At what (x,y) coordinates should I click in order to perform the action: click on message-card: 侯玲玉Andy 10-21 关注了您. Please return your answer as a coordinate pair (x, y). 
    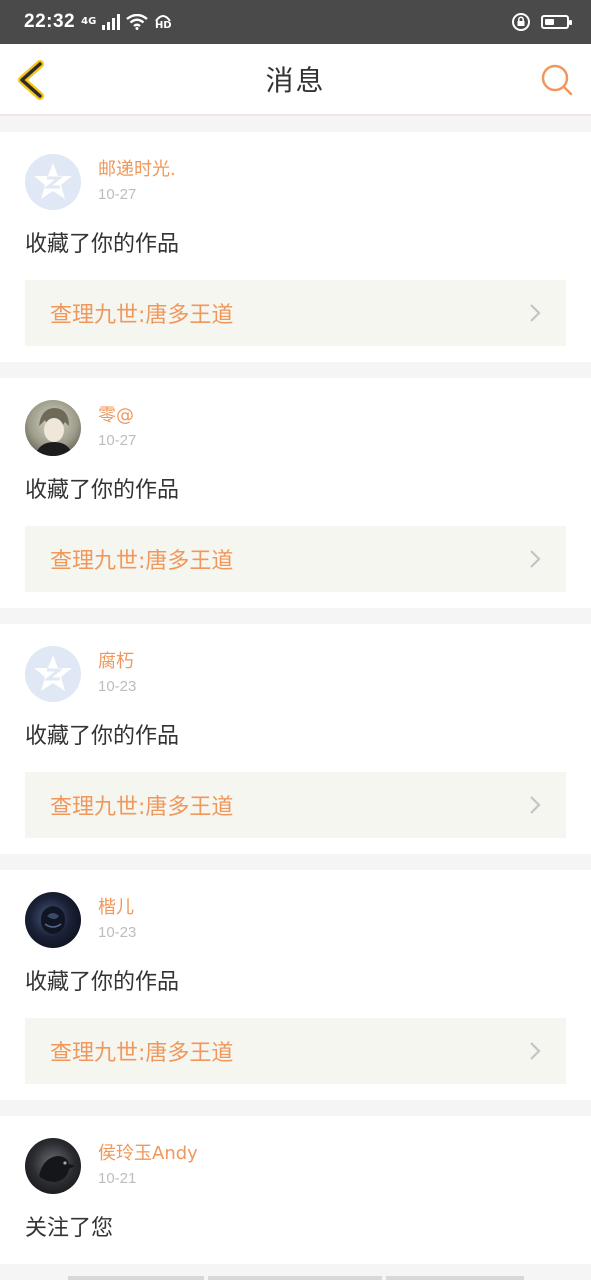
    Looking at the image, I should click on (295, 1190).